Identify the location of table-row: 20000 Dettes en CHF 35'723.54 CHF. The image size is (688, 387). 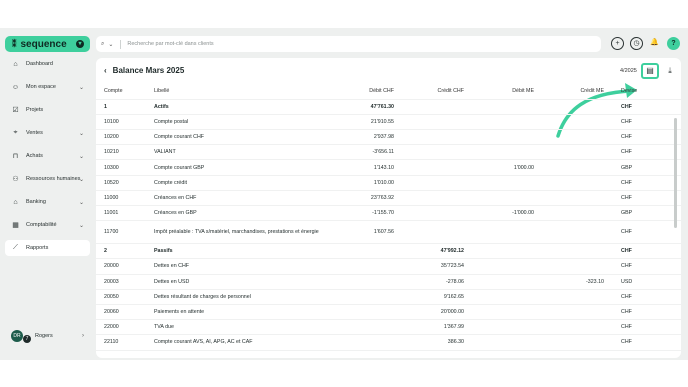
(388, 266).